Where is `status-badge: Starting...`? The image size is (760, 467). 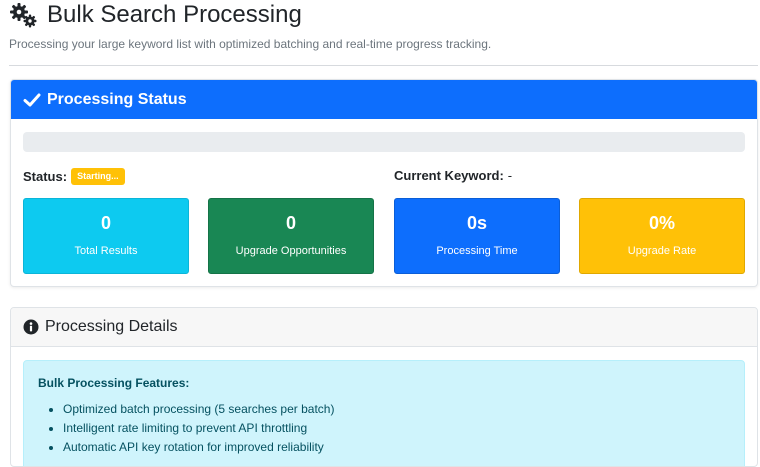
status-badge: Starting... is located at coordinates (98, 176).